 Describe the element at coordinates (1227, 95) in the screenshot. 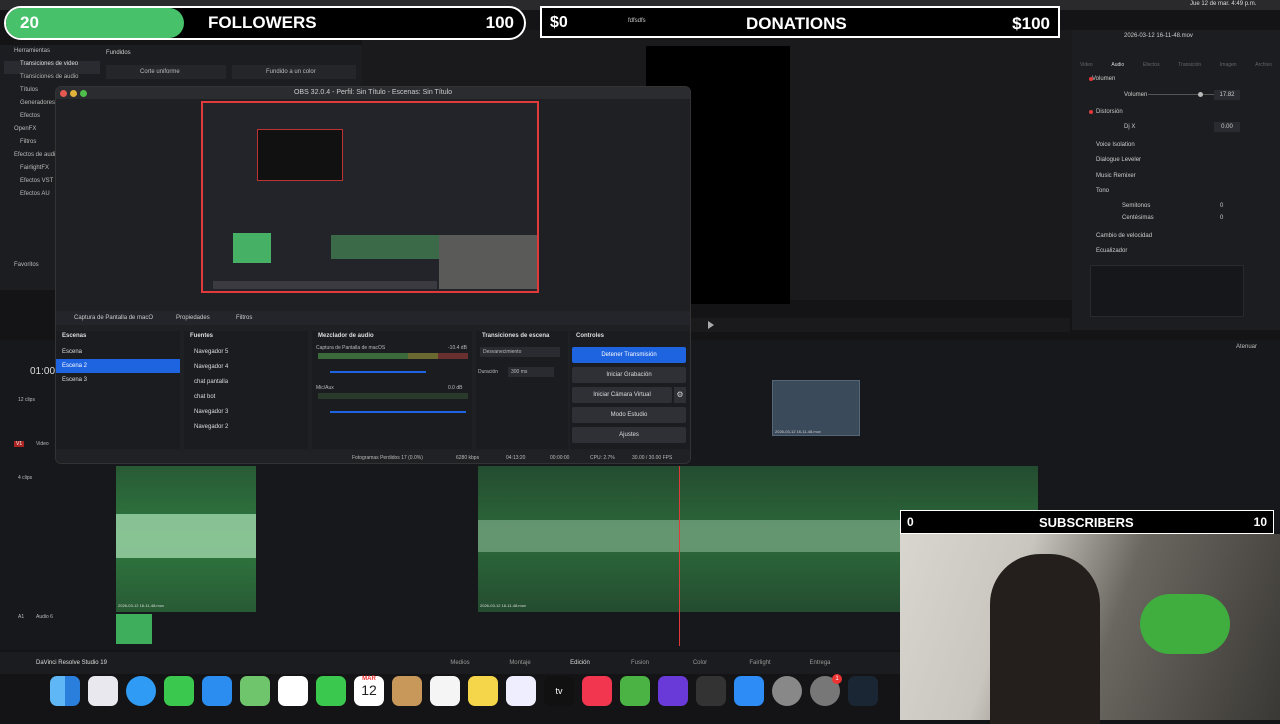

I see `volume-value: 17.82` at that location.